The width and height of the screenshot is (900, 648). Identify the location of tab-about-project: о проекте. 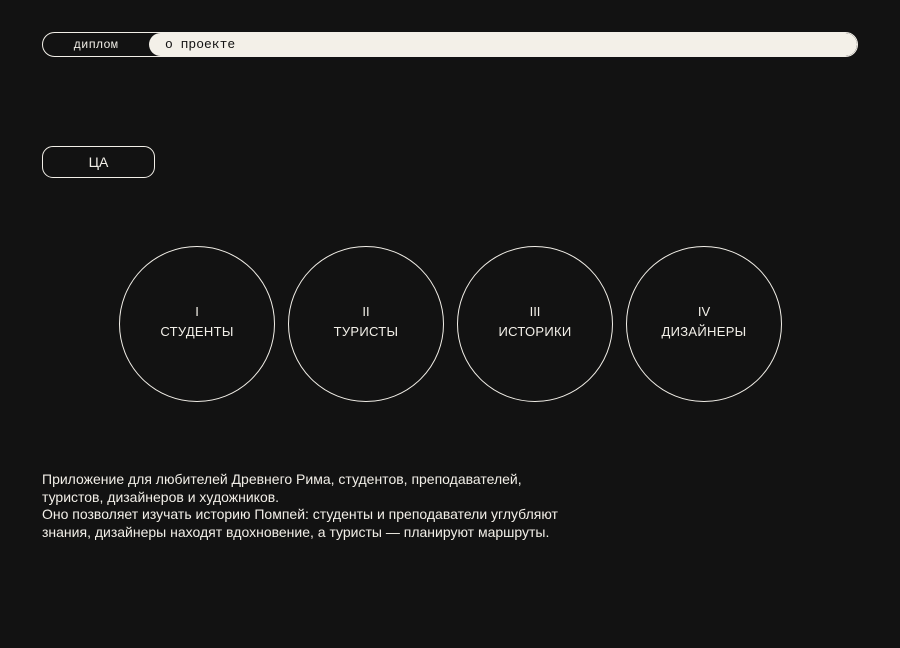
(503, 44).